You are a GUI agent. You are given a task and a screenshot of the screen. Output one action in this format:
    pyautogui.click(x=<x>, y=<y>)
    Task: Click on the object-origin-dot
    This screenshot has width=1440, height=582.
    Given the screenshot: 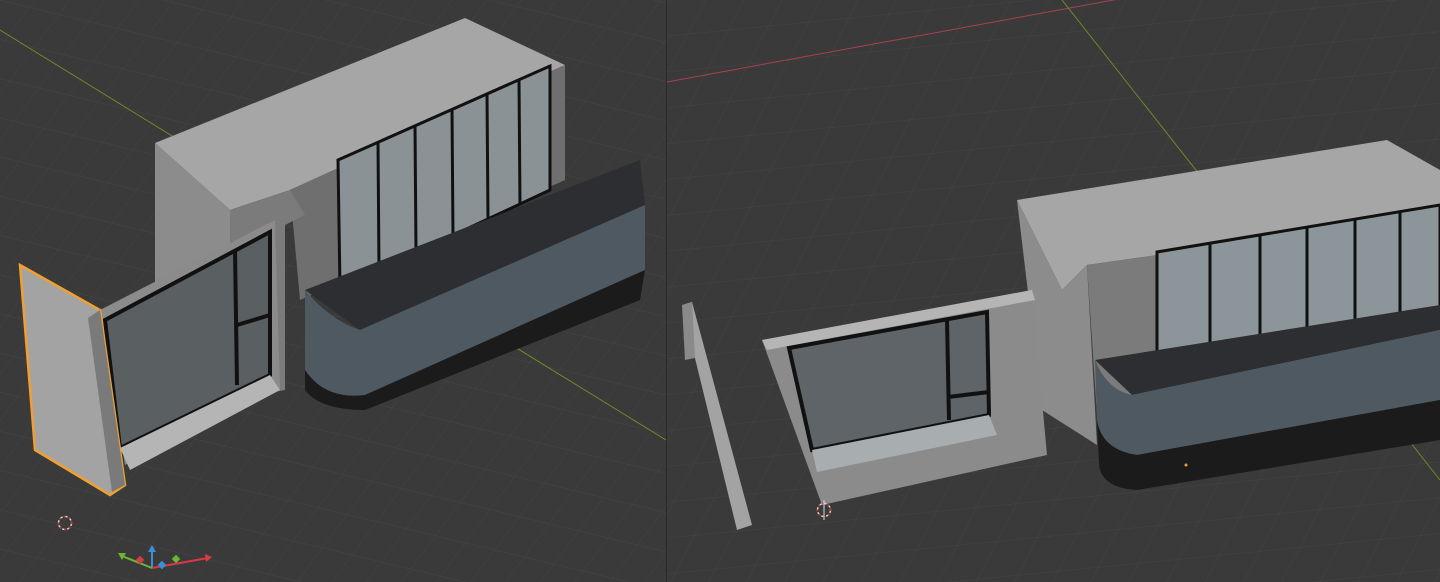 What is the action you would take?
    pyautogui.click(x=1186, y=465)
    